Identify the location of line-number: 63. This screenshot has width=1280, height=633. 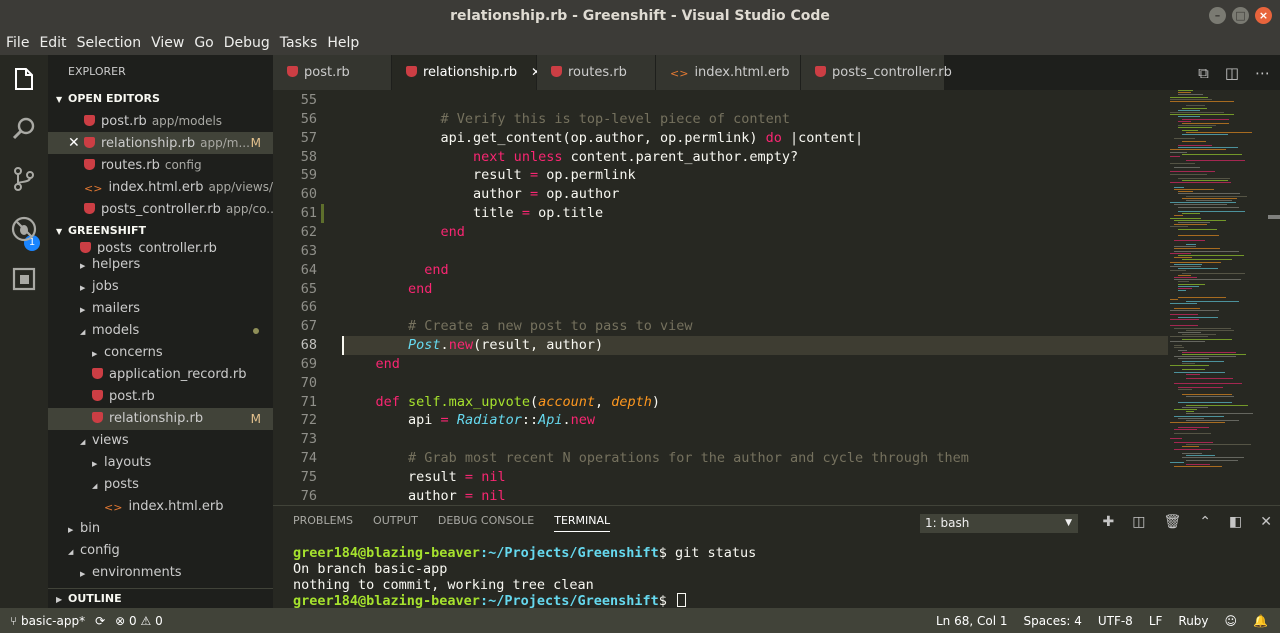
(308, 250).